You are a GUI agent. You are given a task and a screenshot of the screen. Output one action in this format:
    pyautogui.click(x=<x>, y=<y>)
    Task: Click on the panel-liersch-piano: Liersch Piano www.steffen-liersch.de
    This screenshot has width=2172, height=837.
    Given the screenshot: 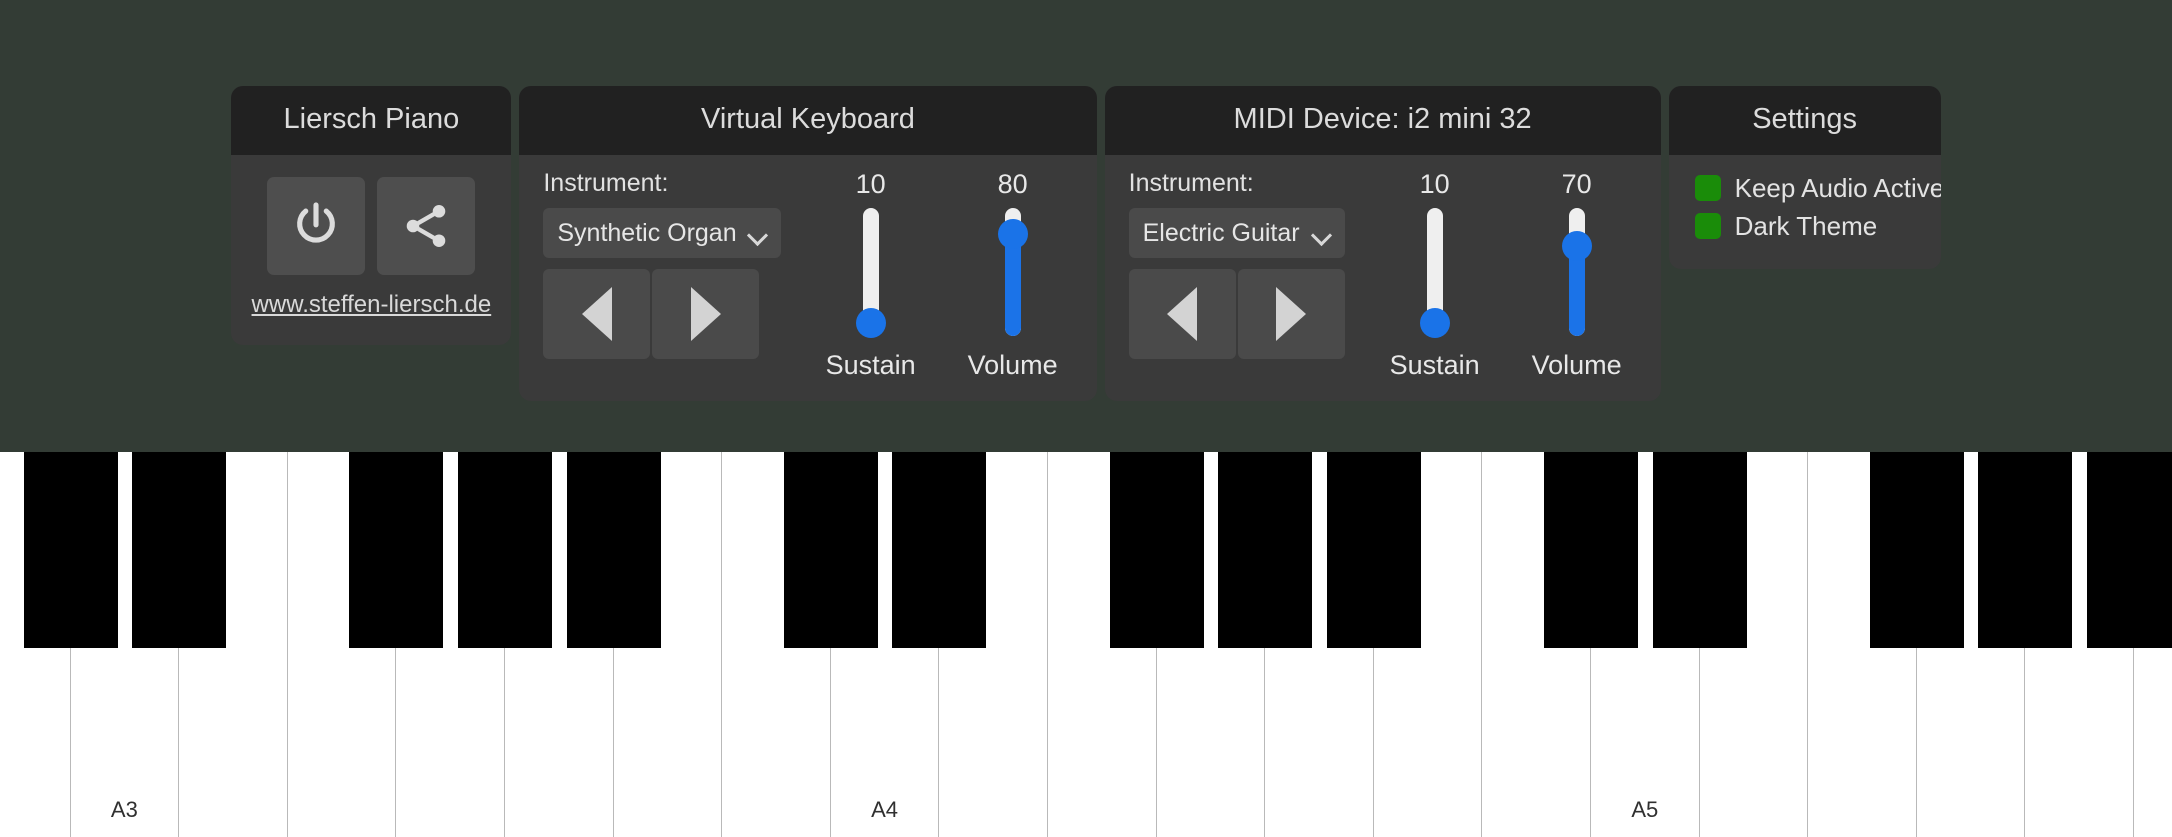 What is the action you would take?
    pyautogui.click(x=371, y=215)
    